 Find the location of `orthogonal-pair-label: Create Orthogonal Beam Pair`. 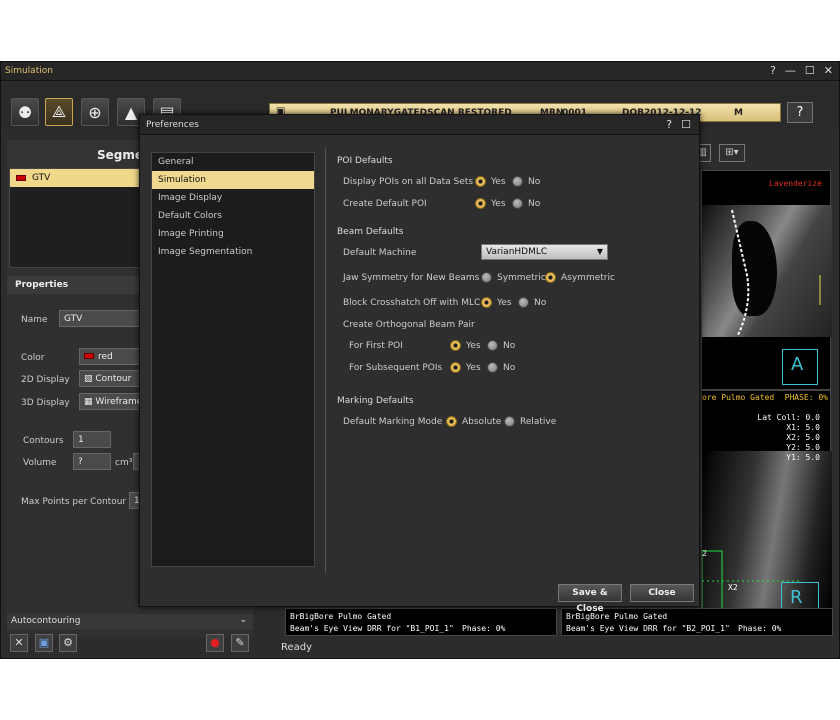

orthogonal-pair-label: Create Orthogonal Beam Pair is located at coordinates (409, 325).